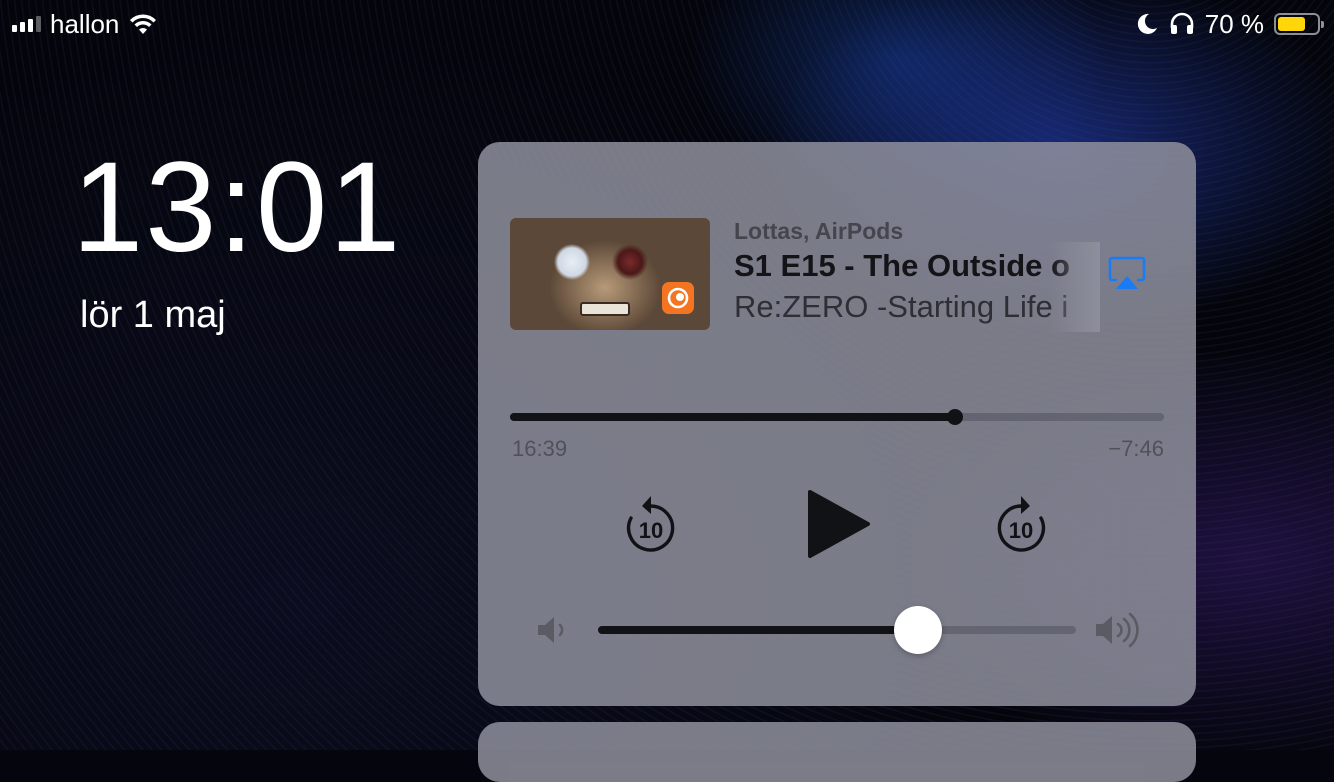  Describe the element at coordinates (1127, 274) in the screenshot. I see `airplay-icon` at that location.